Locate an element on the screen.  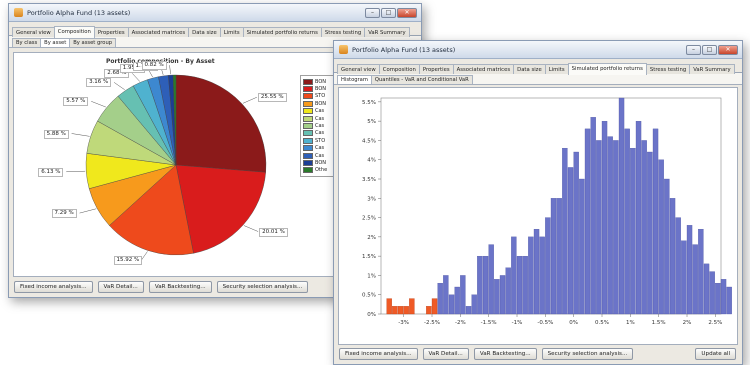
app-icon is located at coordinates (18, 12).